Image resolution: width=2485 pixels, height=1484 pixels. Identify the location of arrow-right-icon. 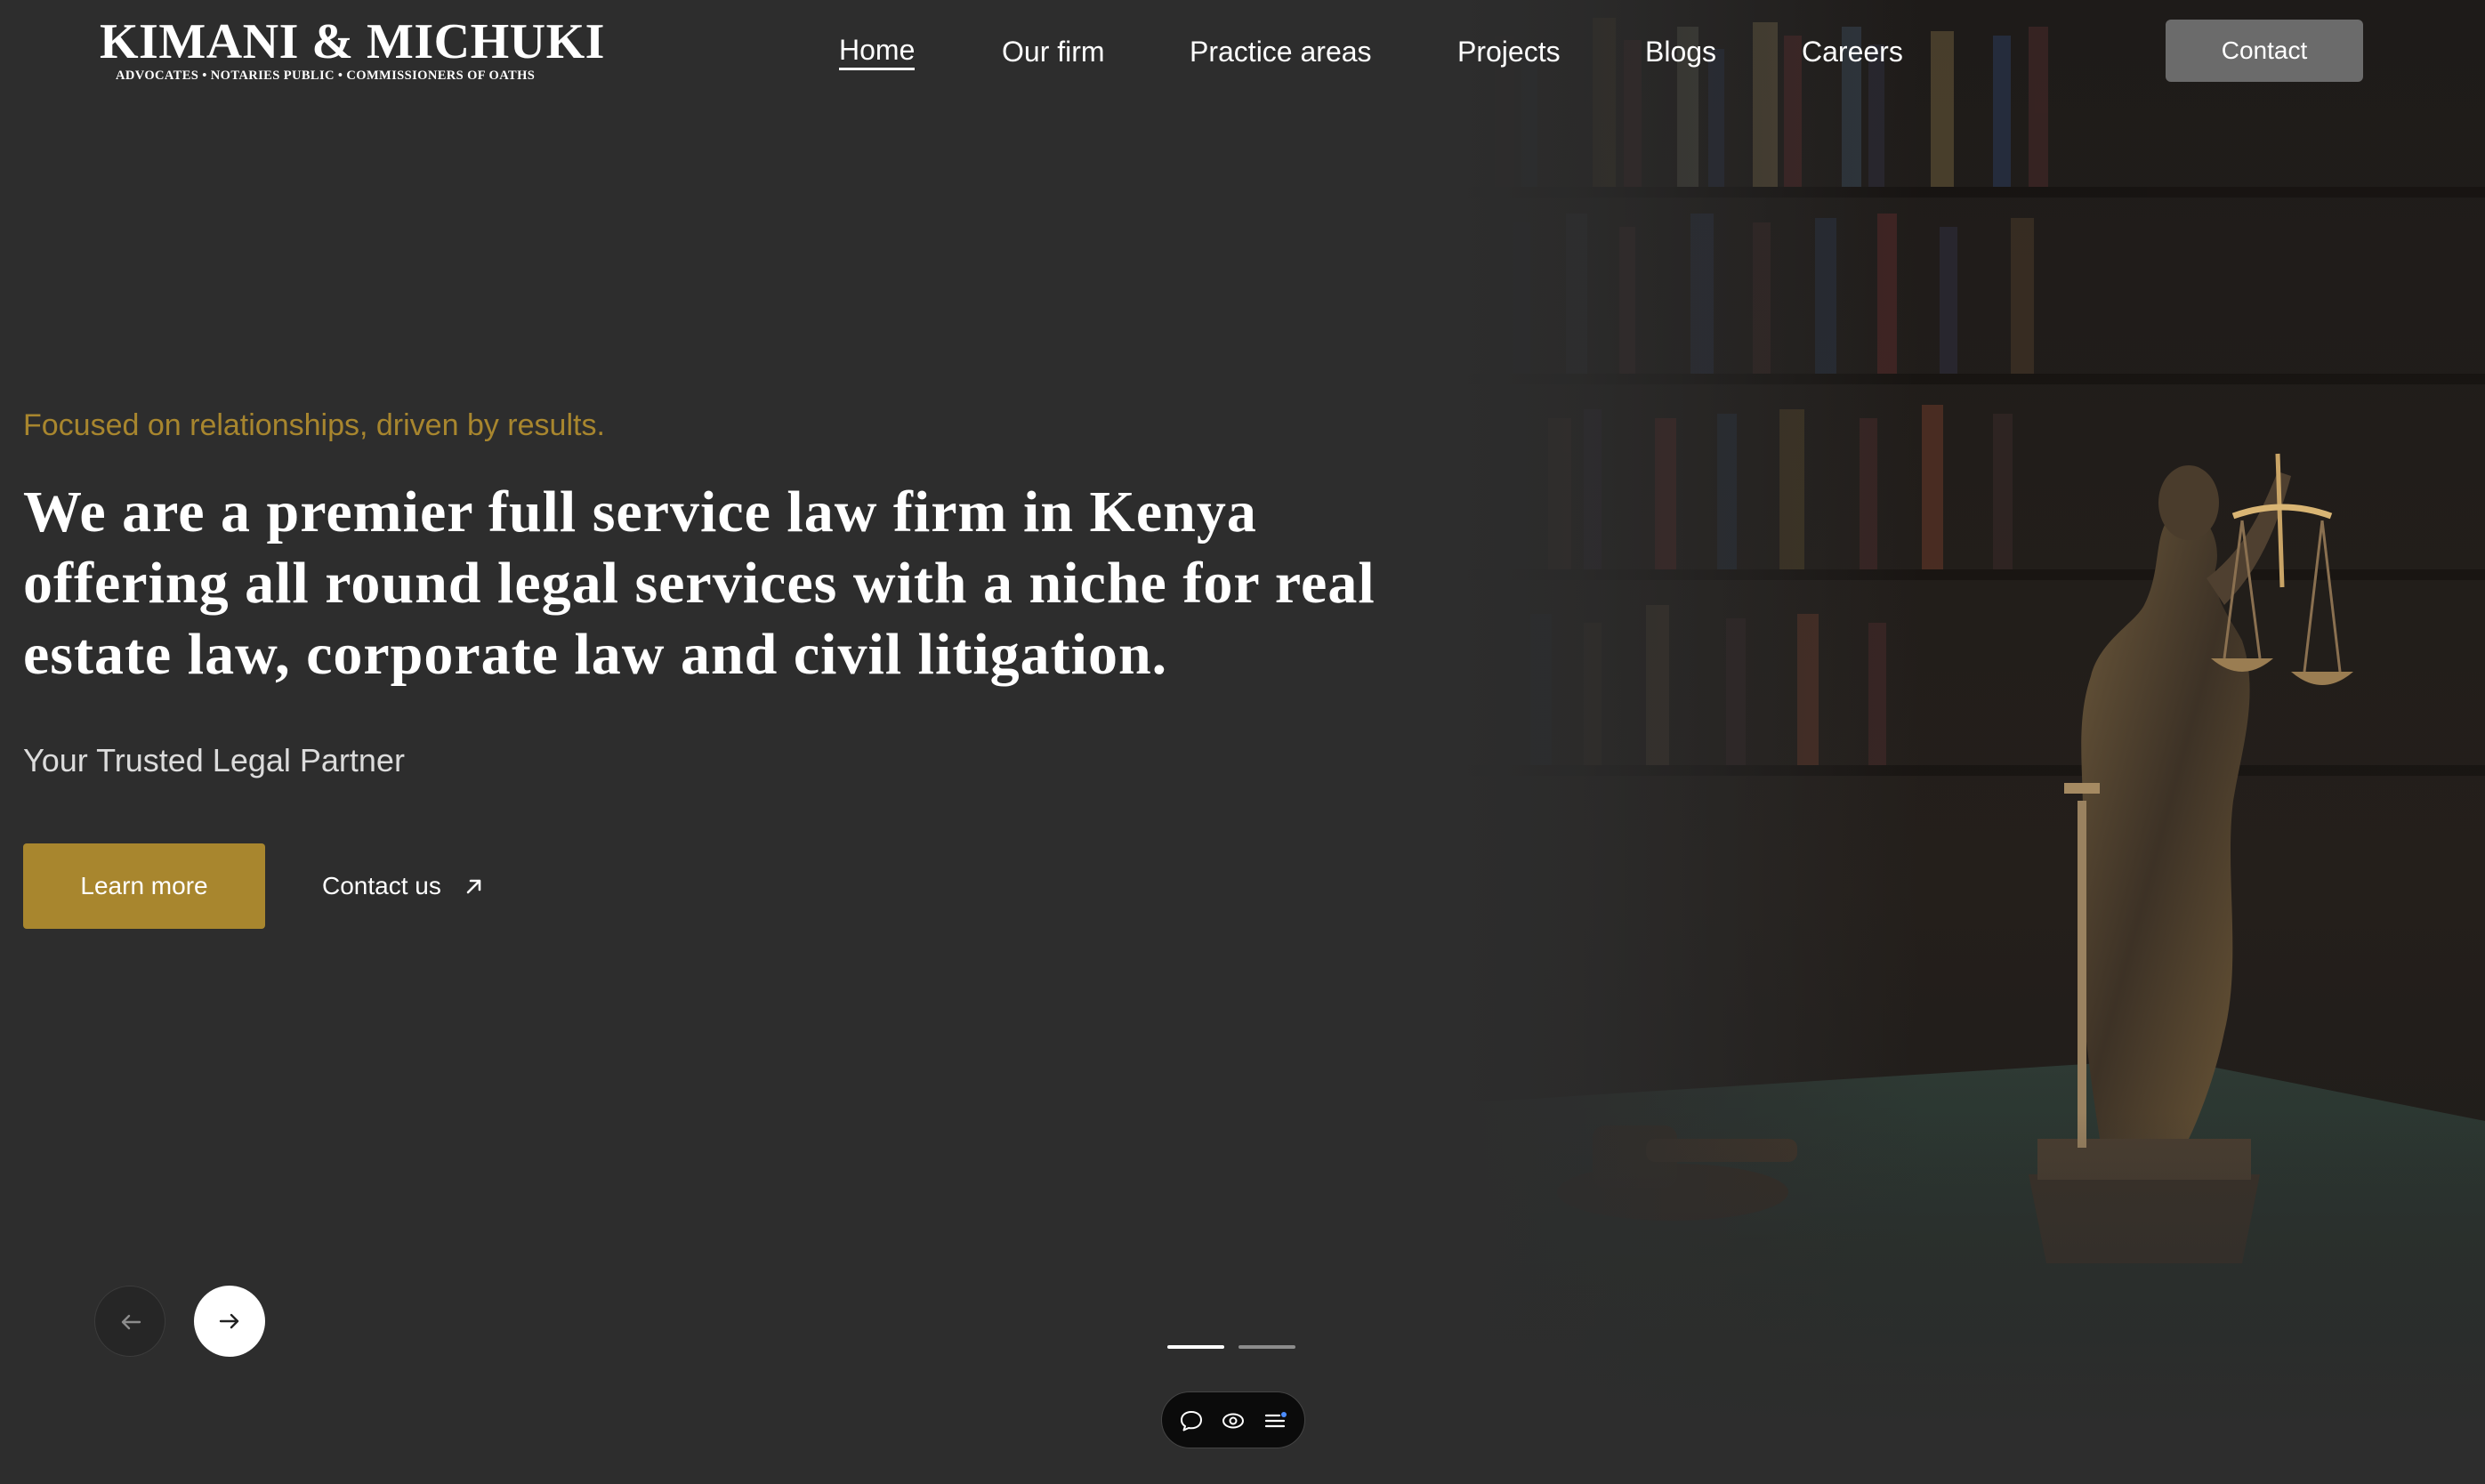
(229, 1321).